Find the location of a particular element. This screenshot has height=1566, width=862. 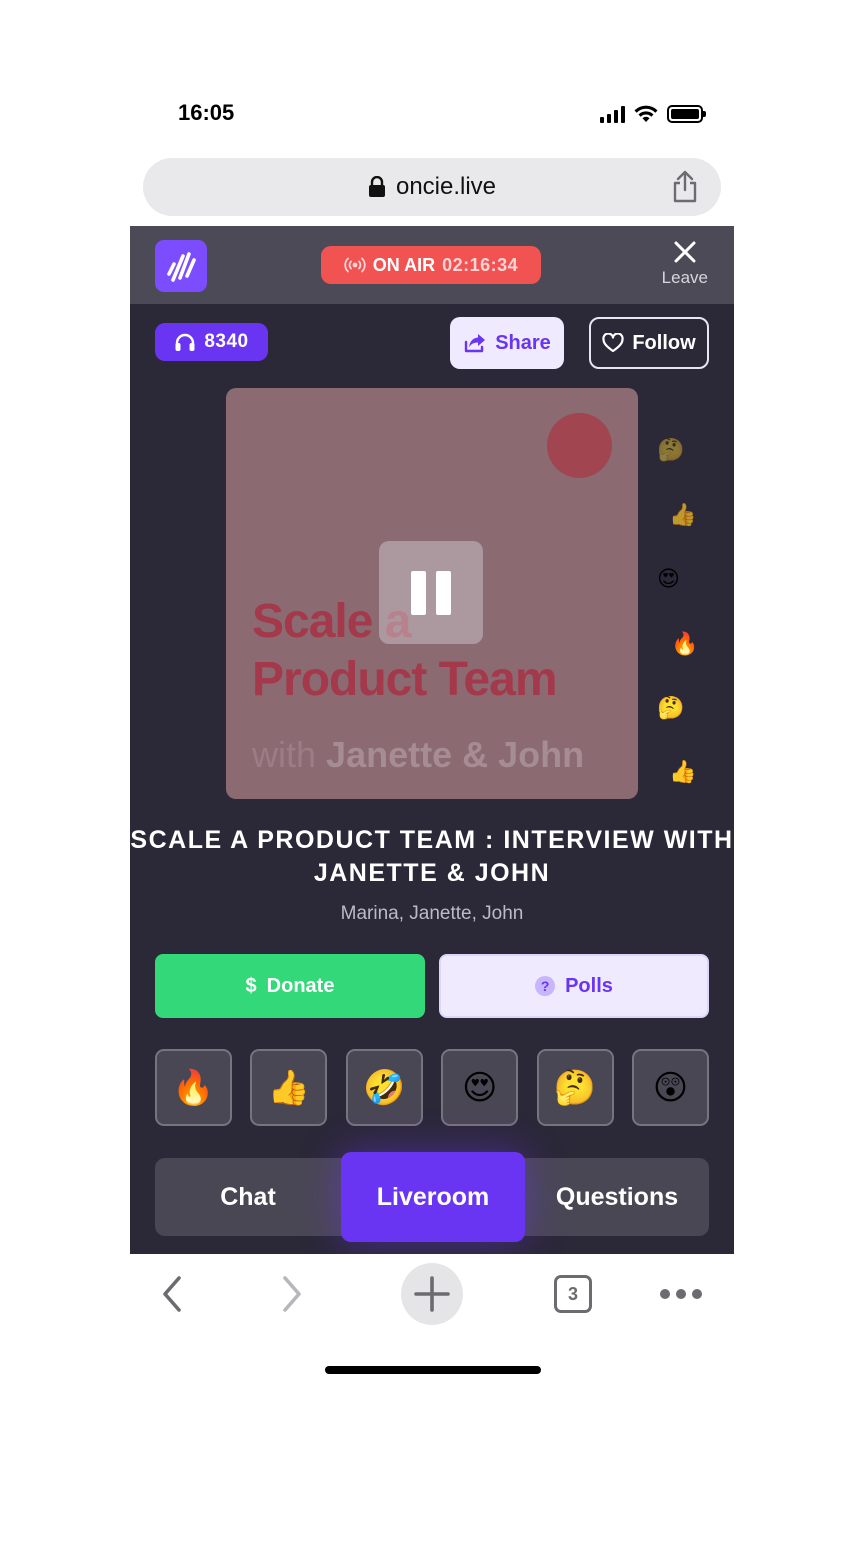

more-button is located at coordinates (681, 1294).